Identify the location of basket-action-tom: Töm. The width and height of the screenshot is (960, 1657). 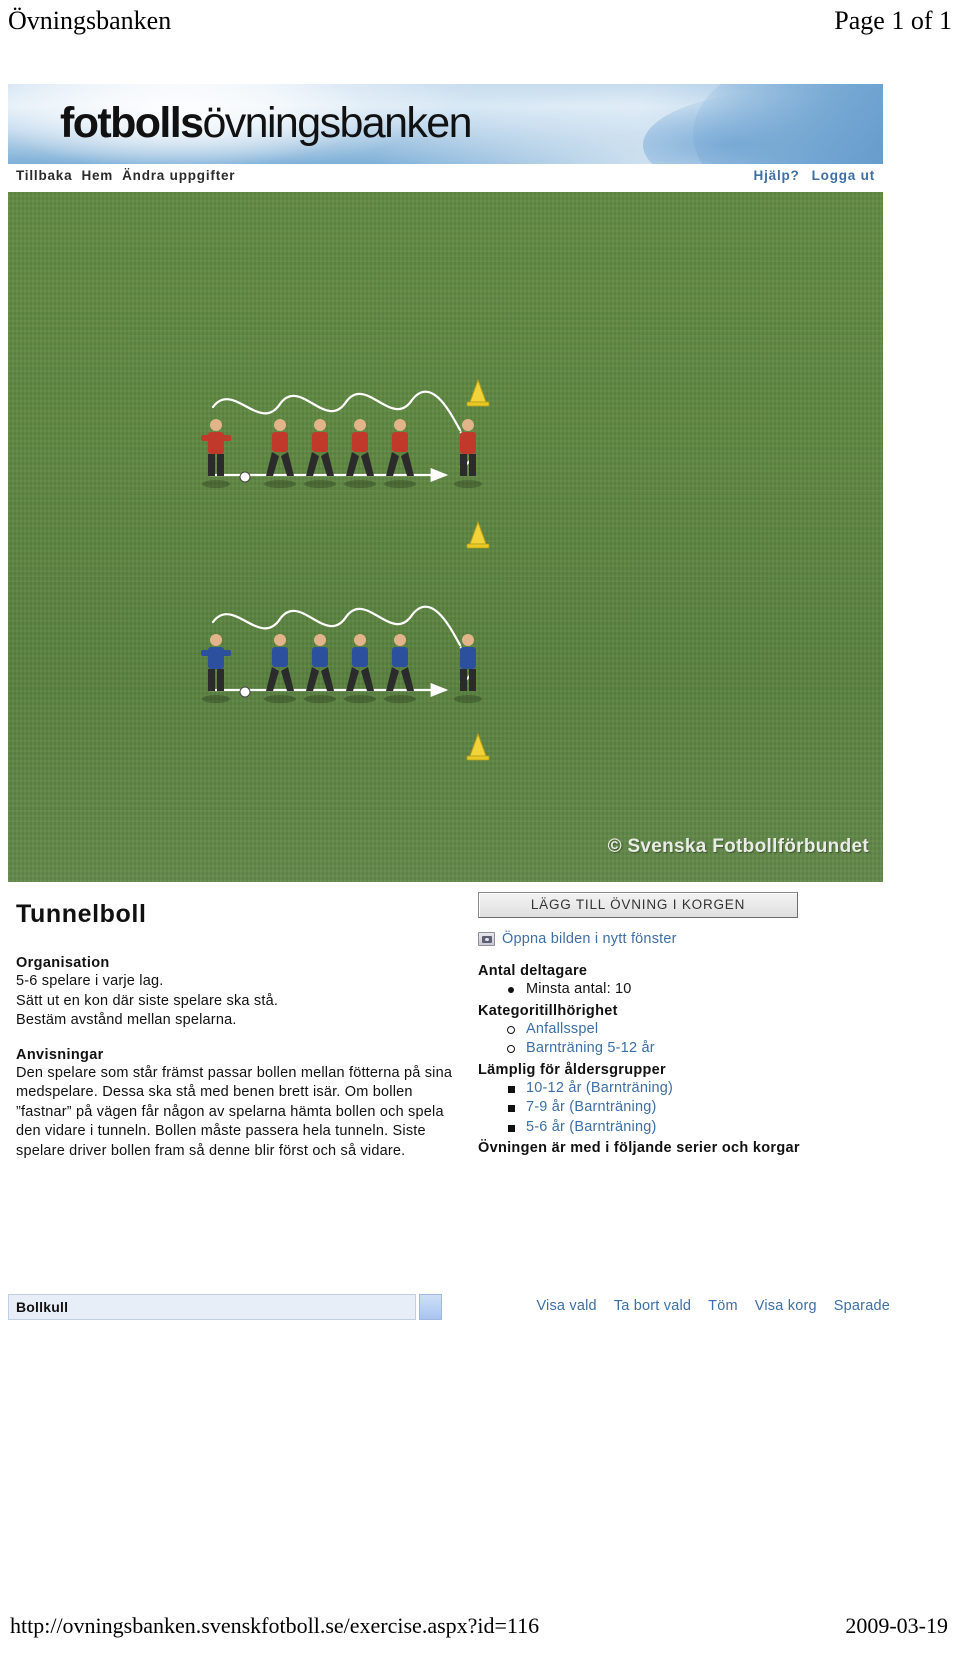
(723, 1306).